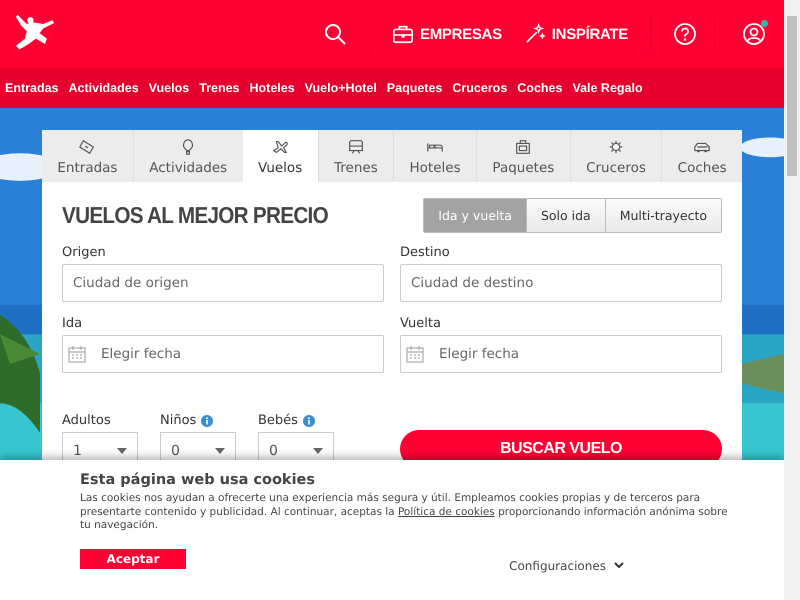  What do you see at coordinates (355, 147) in the screenshot?
I see `train-icon` at bounding box center [355, 147].